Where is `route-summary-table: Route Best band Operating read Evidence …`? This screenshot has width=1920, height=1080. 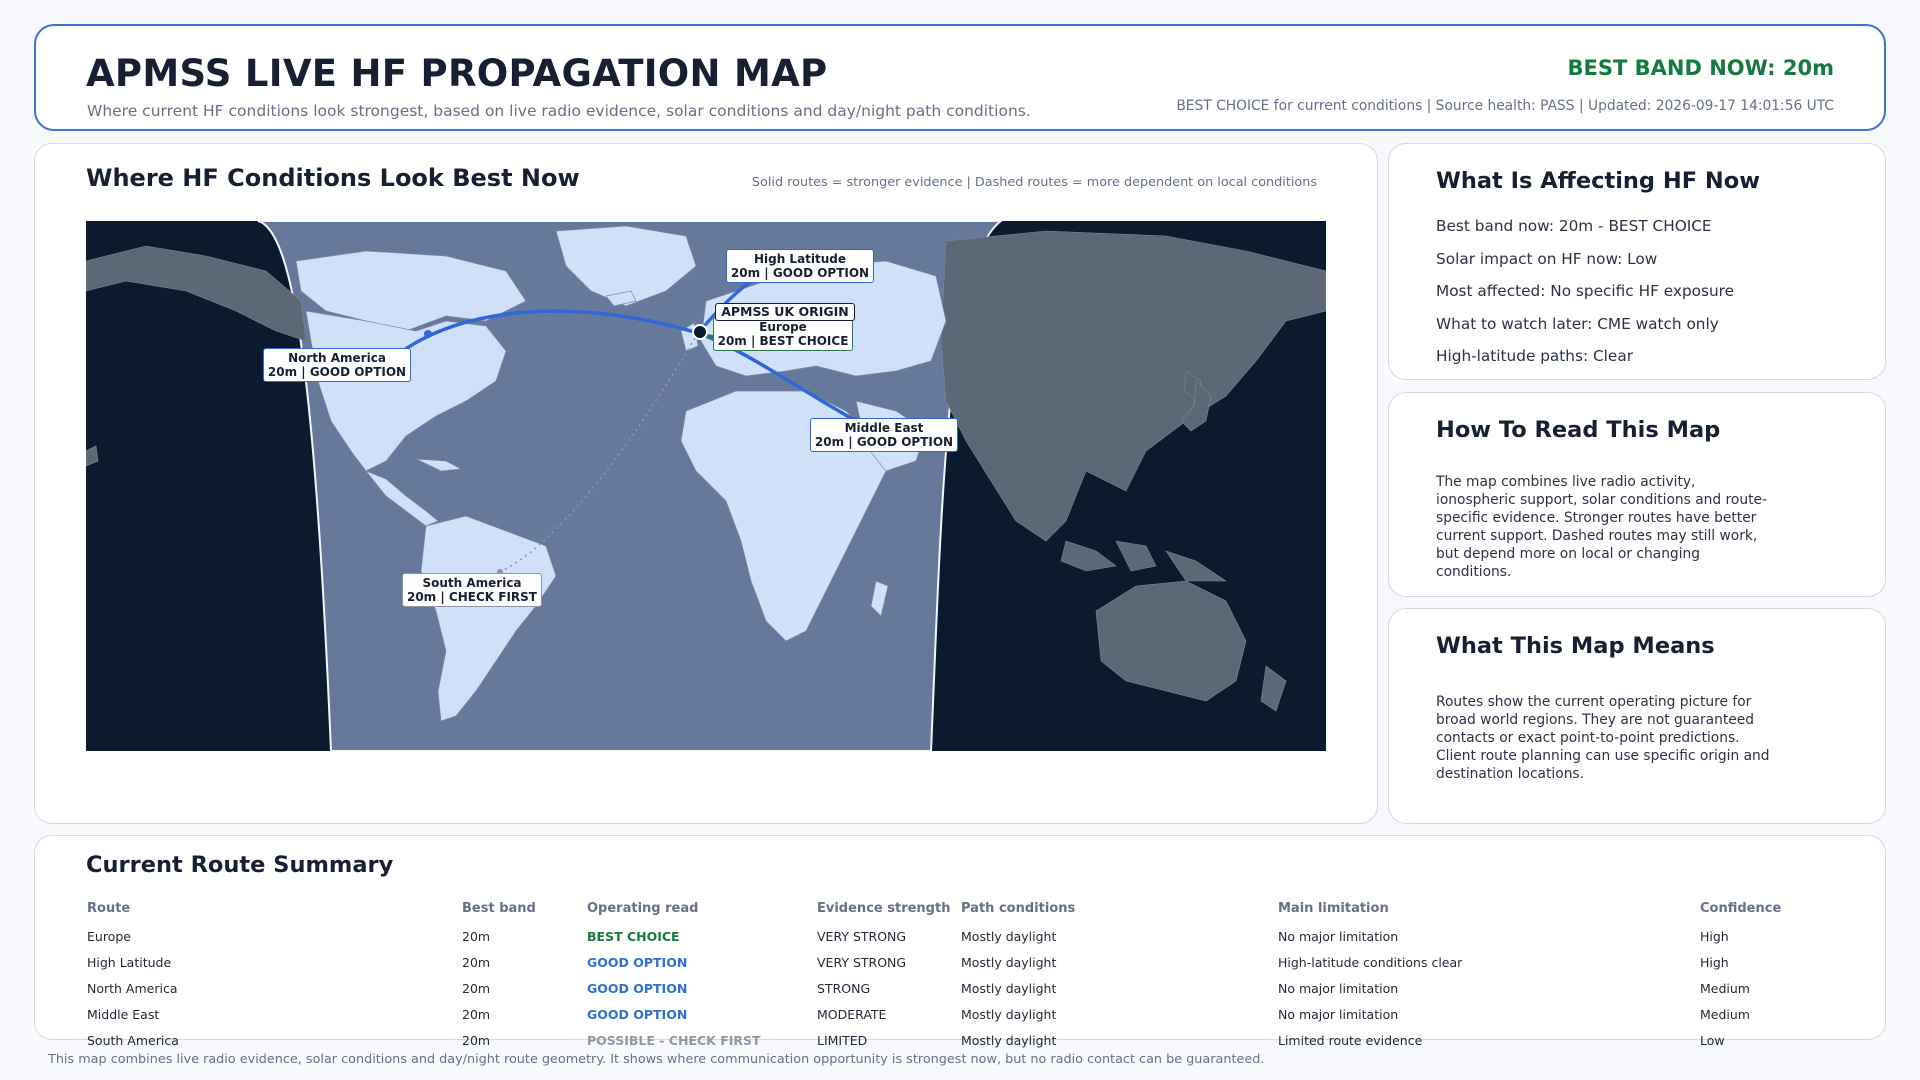
route-summary-table: Route Best band Operating read Evidence … is located at coordinates (952, 973).